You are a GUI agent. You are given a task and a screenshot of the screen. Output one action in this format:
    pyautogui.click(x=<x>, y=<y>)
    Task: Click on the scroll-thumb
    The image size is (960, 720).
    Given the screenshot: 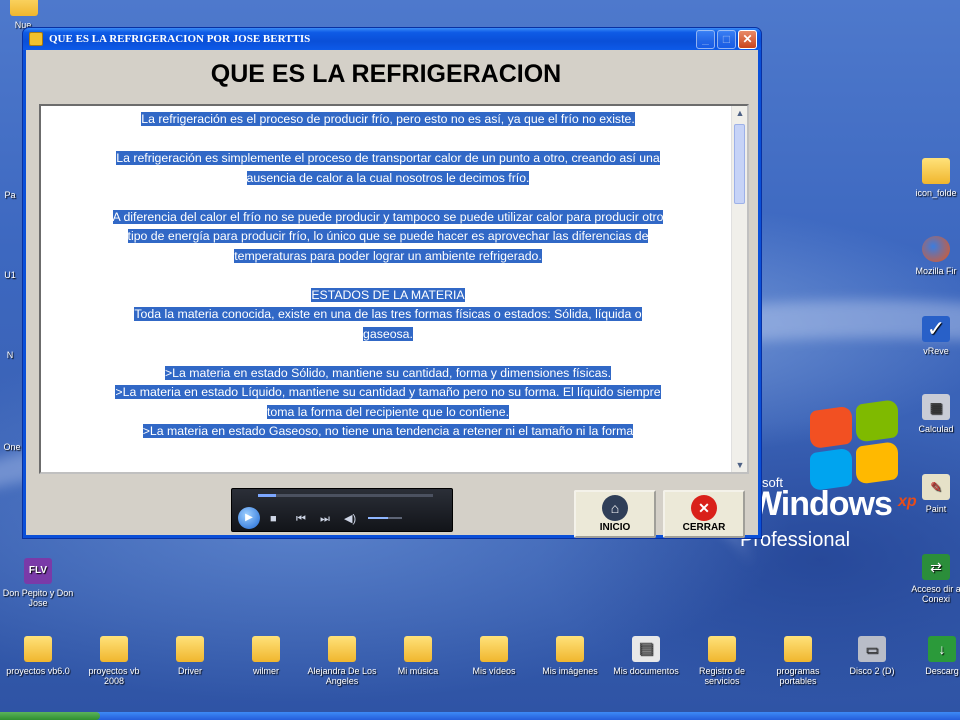 What is the action you would take?
    pyautogui.click(x=739, y=164)
    